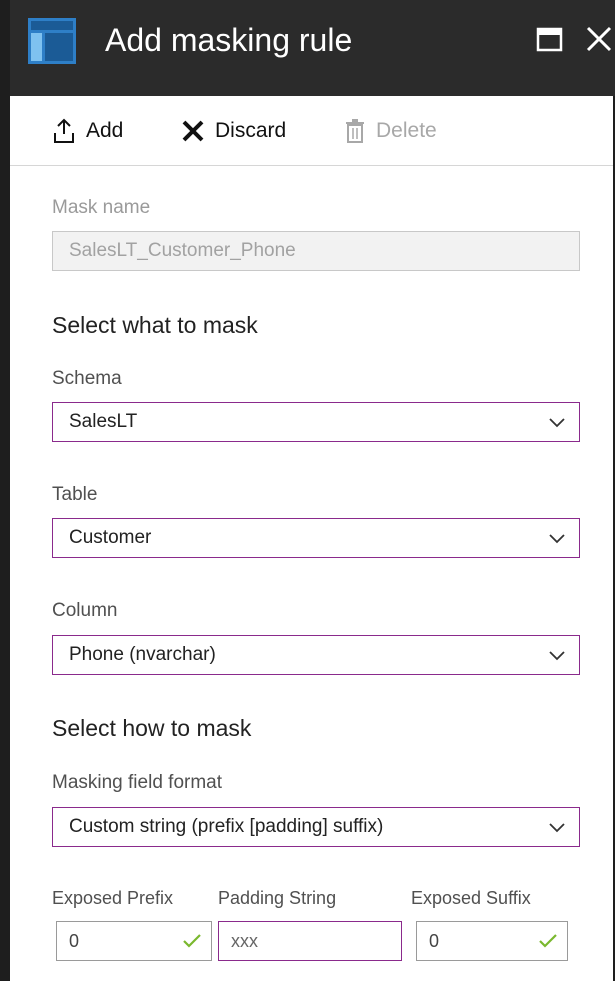  Describe the element at coordinates (471, 898) in the screenshot. I see `exposed-suffix-label: Exposed Suffix` at that location.